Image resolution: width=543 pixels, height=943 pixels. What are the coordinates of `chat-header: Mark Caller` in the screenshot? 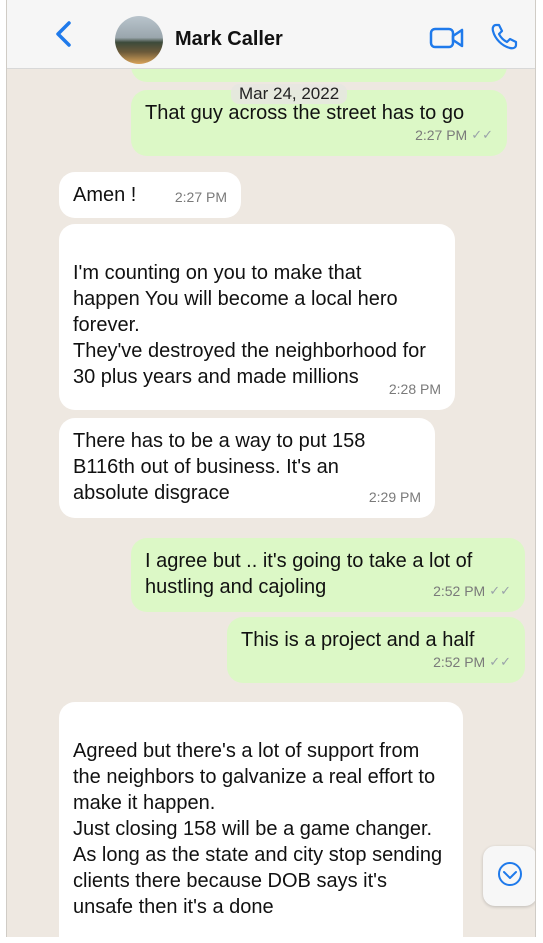 It's located at (271, 34).